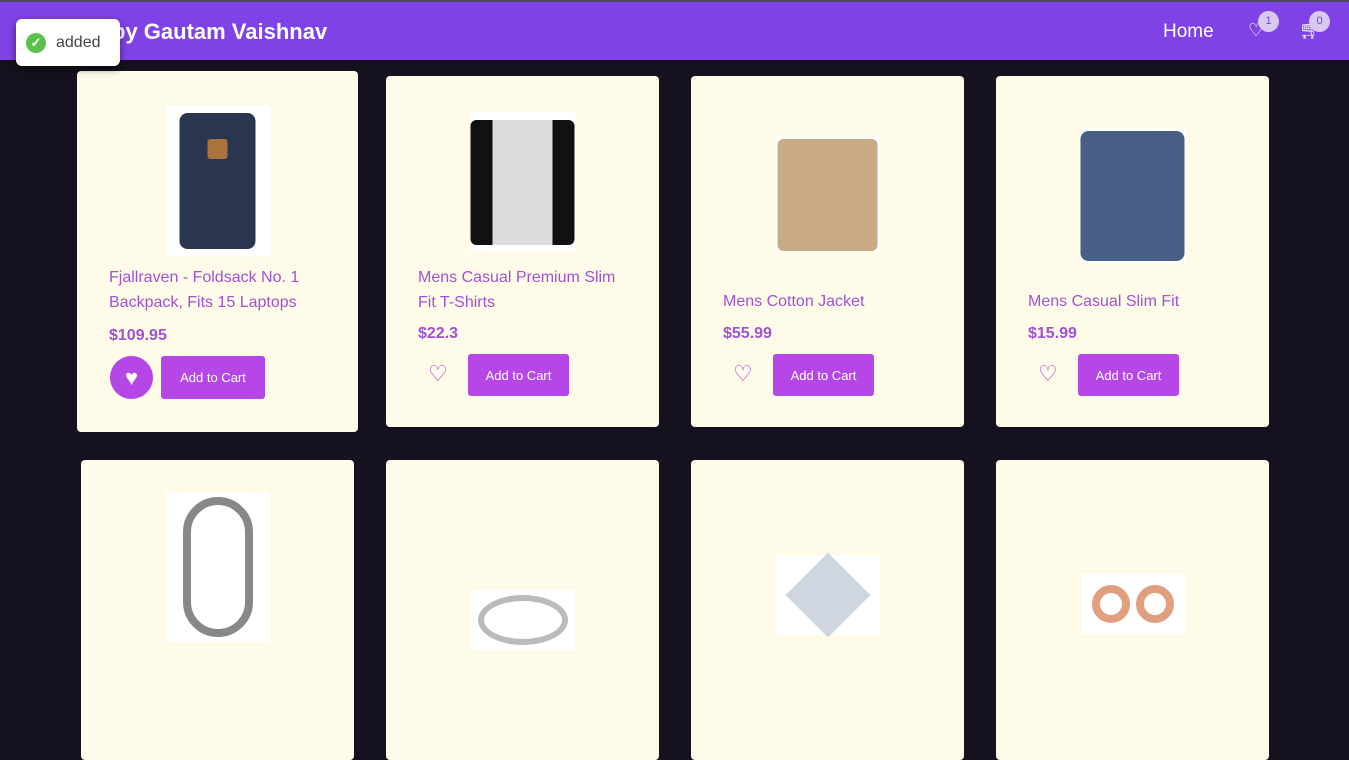 Image resolution: width=1349 pixels, height=760 pixels. What do you see at coordinates (522, 620) in the screenshot?
I see `product-image-ring` at bounding box center [522, 620].